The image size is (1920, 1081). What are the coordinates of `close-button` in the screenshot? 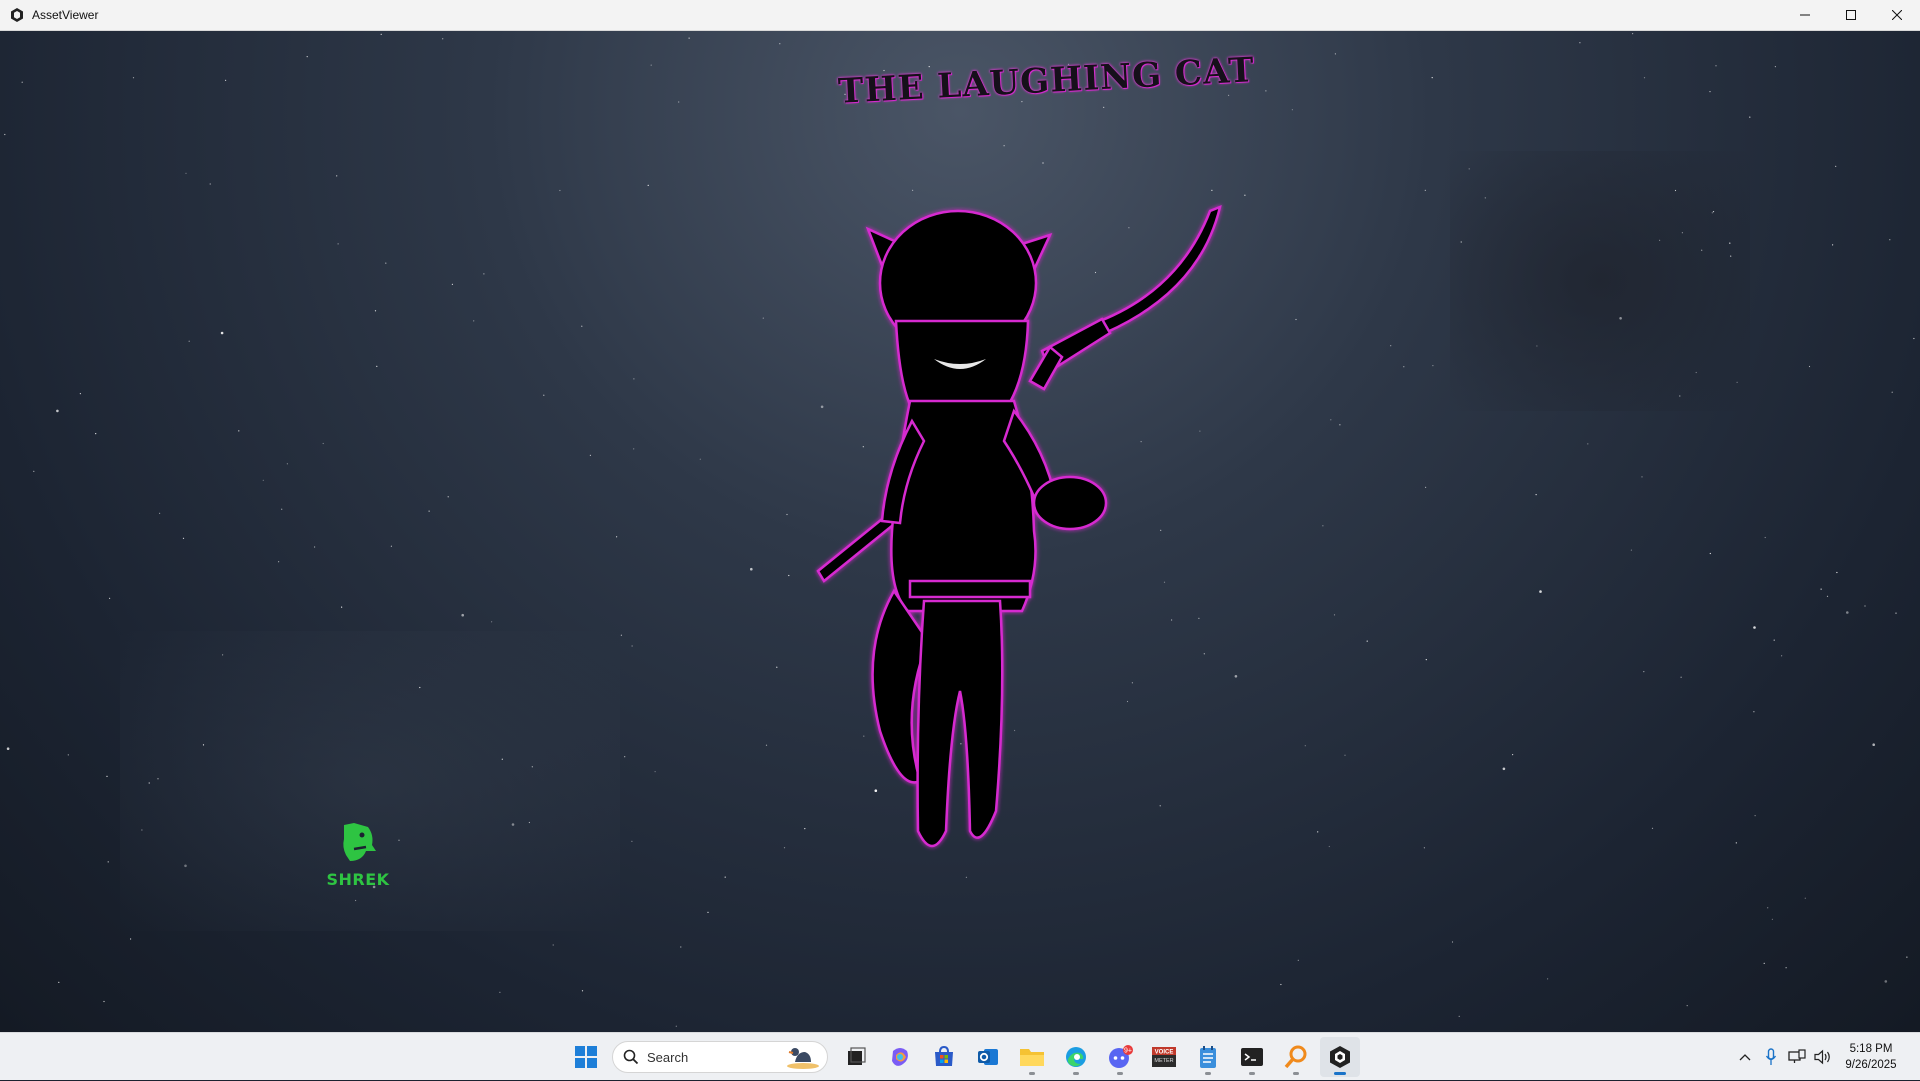 It's located at (1897, 15).